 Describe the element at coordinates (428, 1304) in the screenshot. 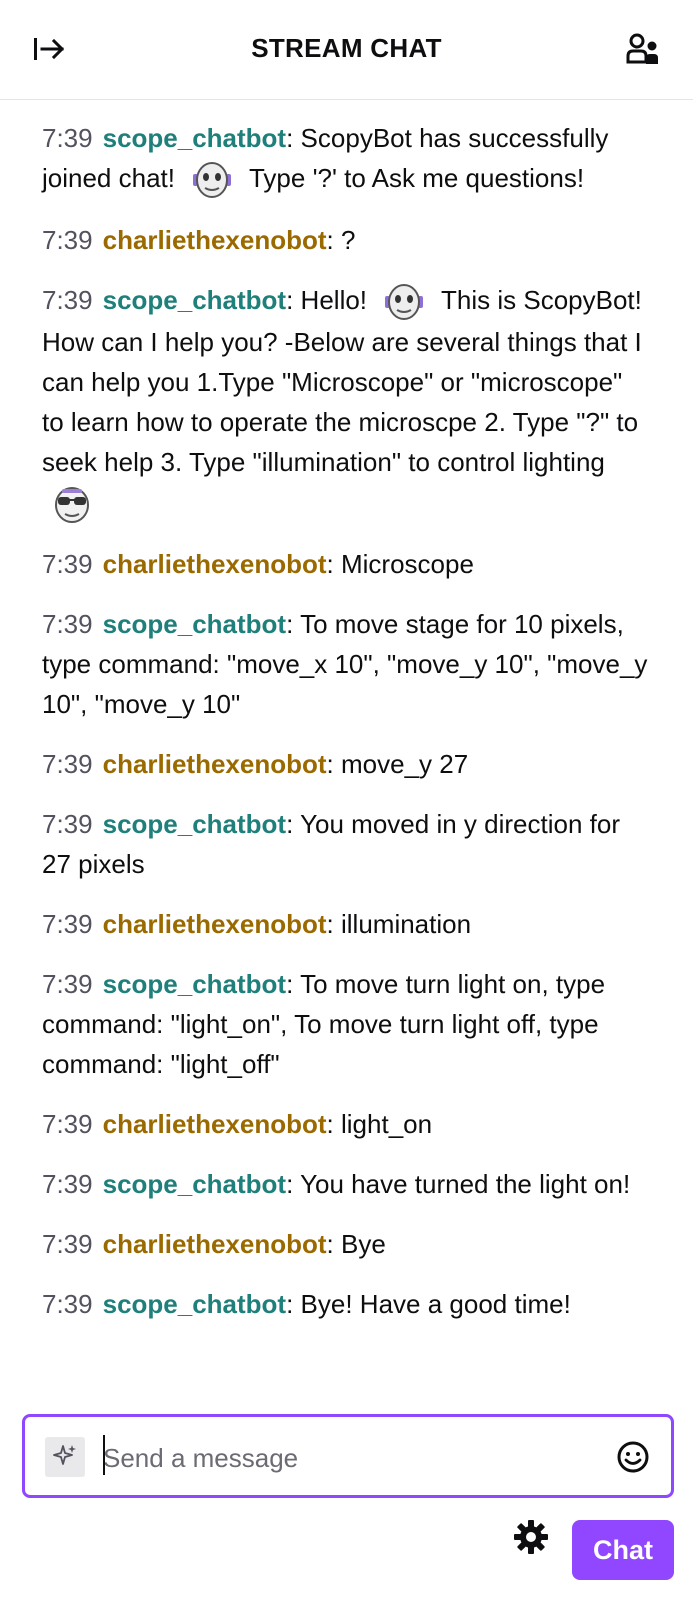

I see `message-text: : Bye! Have a good time!` at that location.